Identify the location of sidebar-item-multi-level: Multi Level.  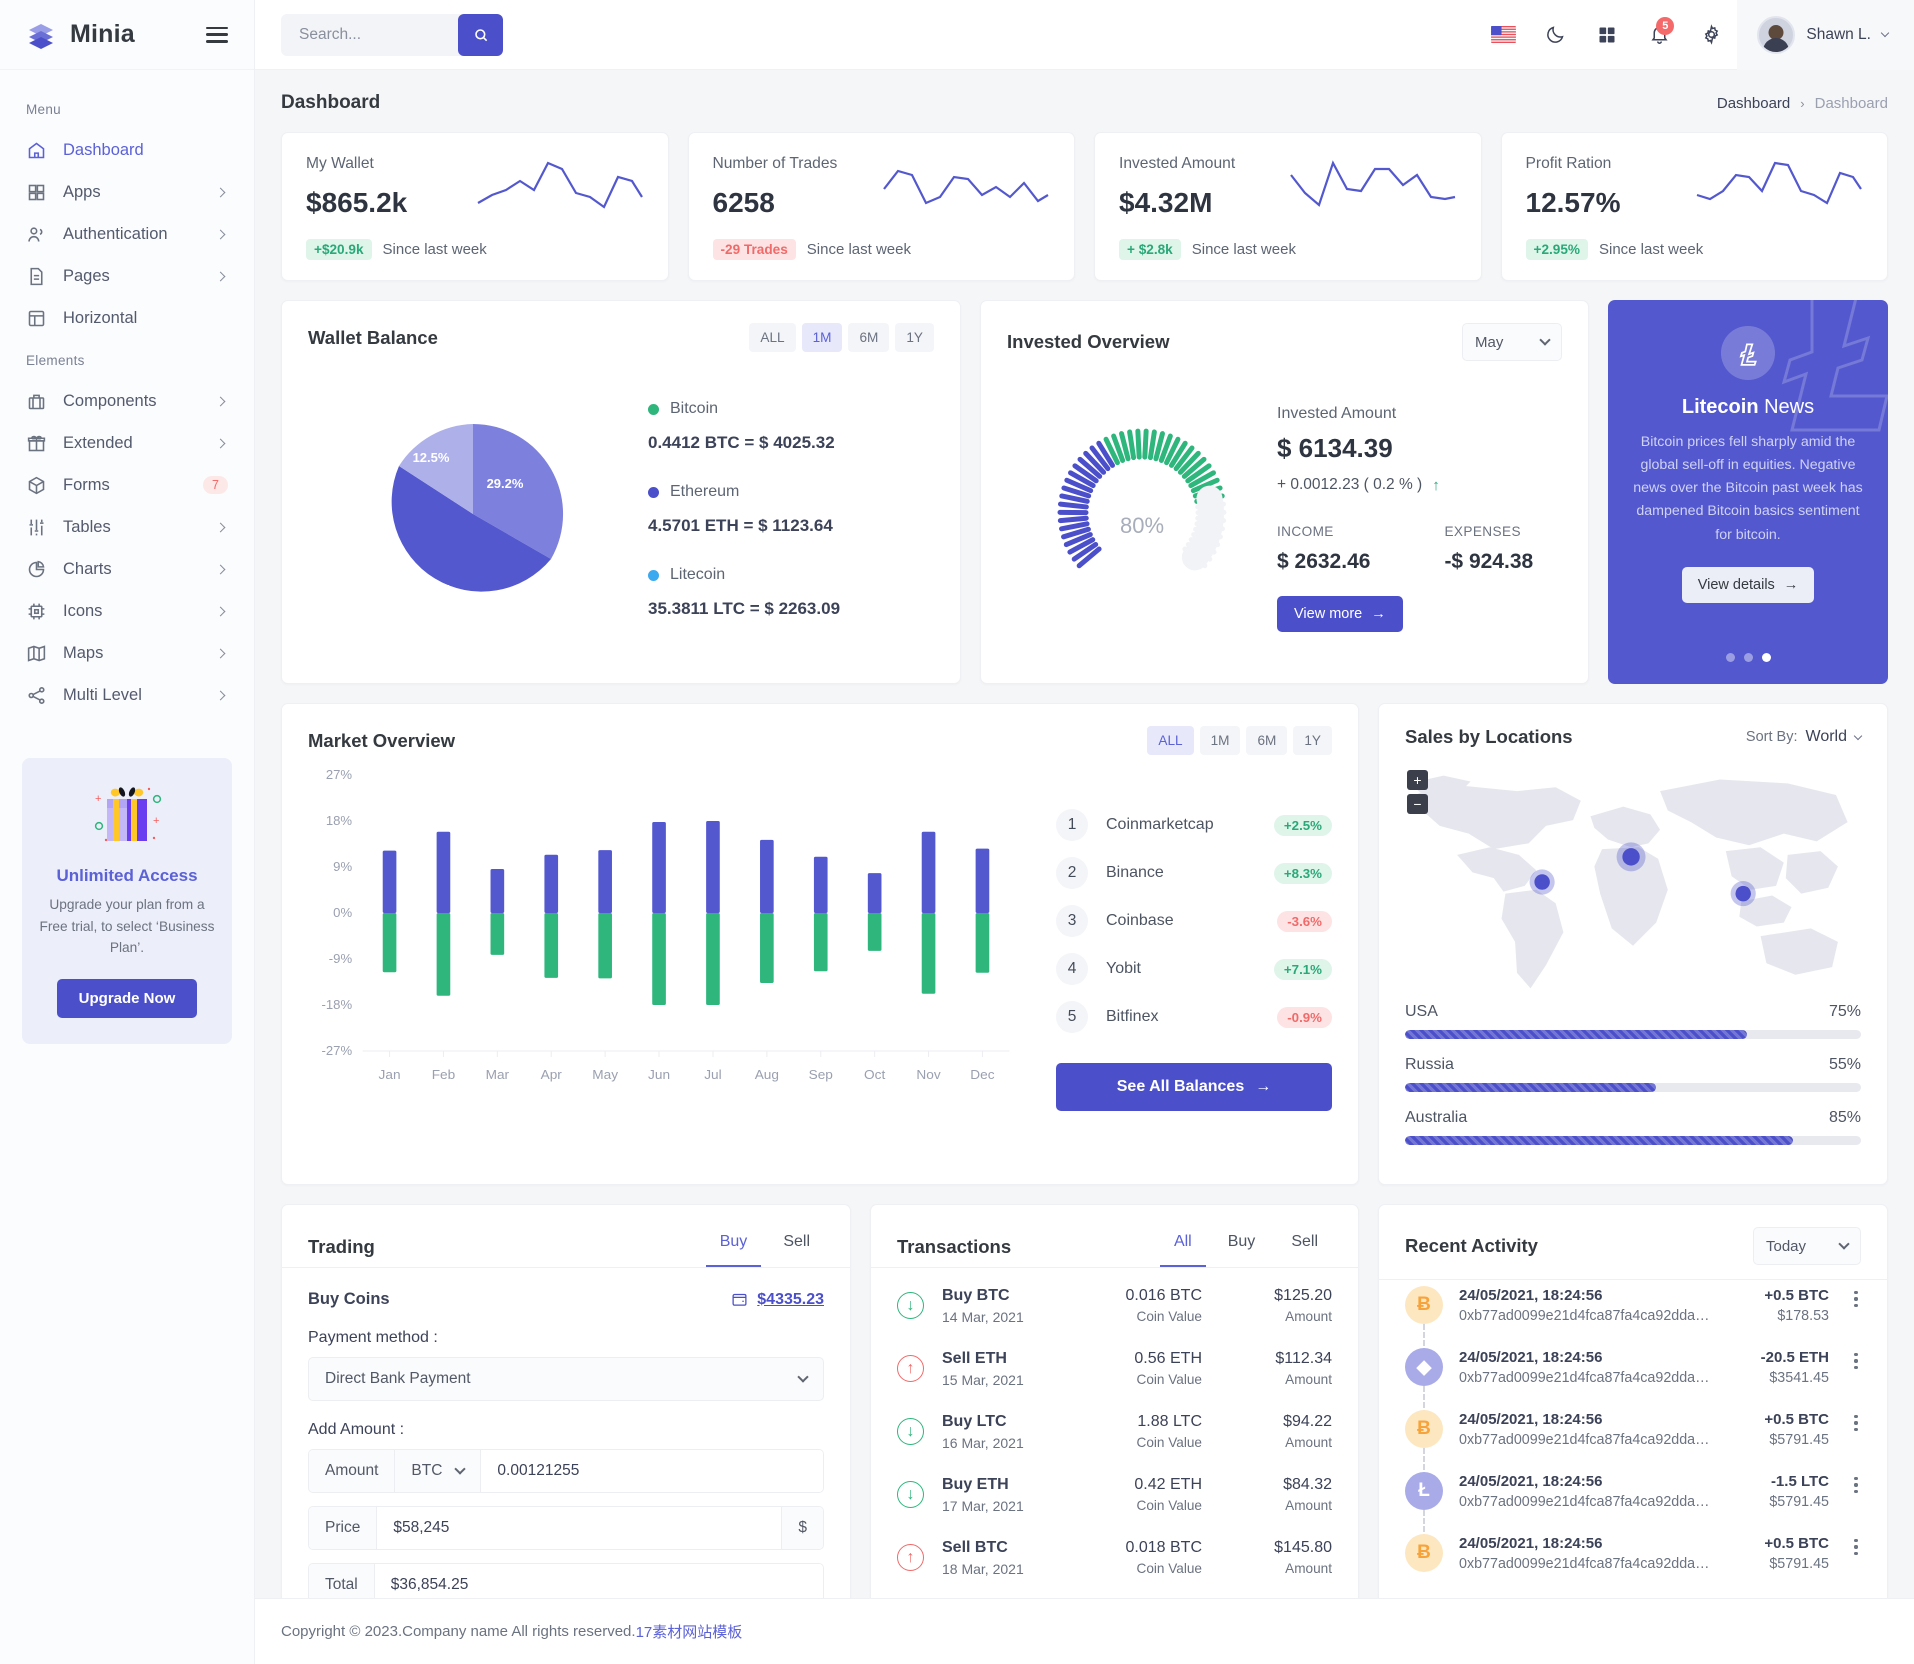
(127, 695).